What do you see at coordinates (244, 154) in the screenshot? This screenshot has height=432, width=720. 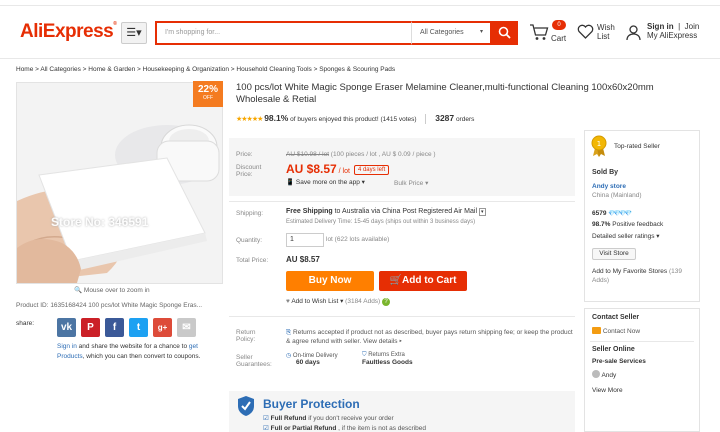 I see `price-label: Price:` at bounding box center [244, 154].